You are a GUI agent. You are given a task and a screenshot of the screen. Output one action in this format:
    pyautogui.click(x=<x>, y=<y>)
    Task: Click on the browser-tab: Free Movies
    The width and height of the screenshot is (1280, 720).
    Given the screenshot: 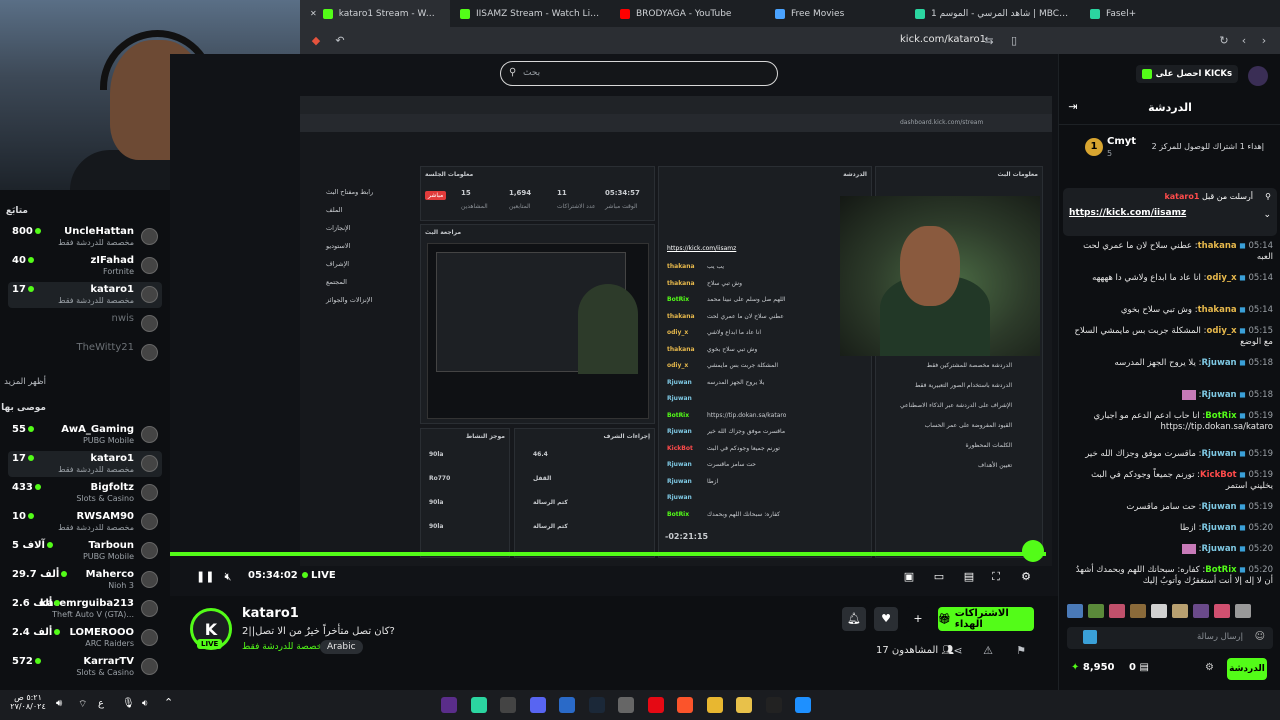 What is the action you would take?
    pyautogui.click(x=835, y=13)
    